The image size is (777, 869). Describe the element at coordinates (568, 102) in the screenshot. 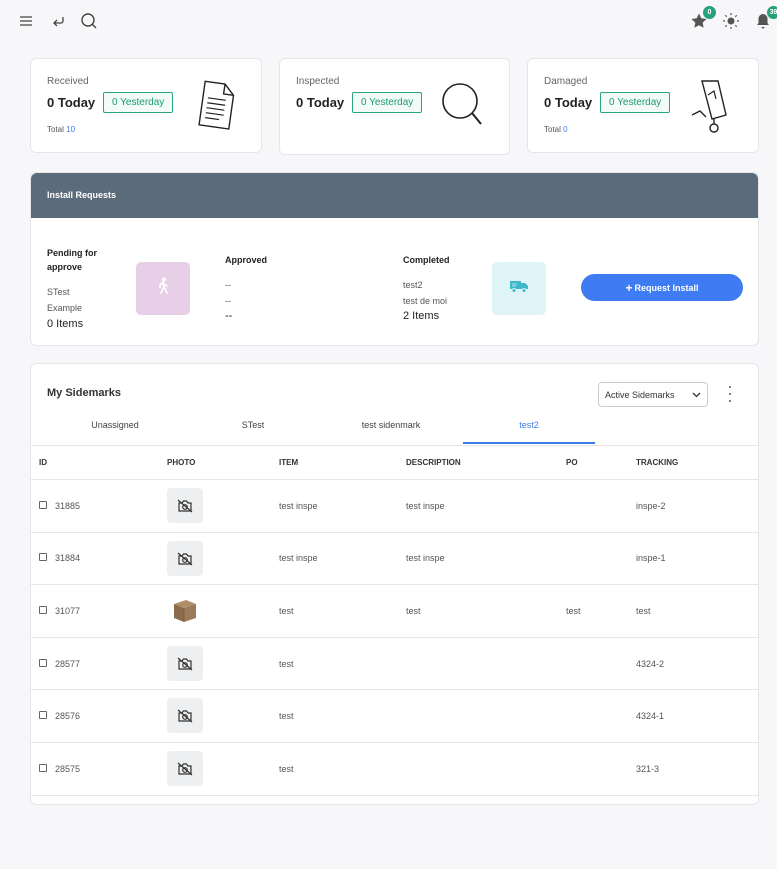

I see `damaged-today: 0 Today` at that location.